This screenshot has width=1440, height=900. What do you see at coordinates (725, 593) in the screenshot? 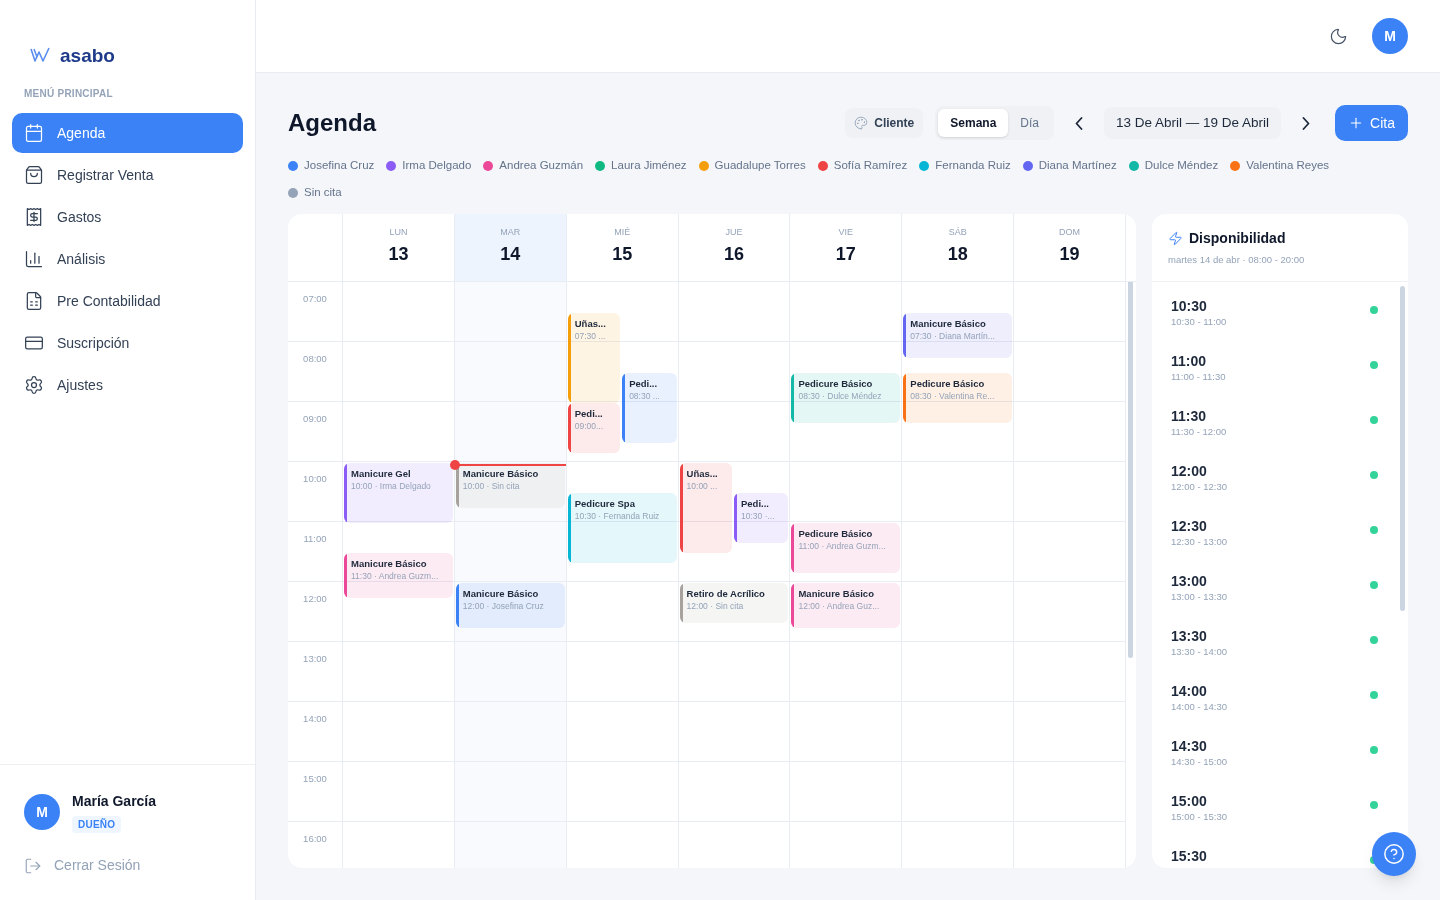
I see `appointment-title: Retiro de Acrílico` at bounding box center [725, 593].